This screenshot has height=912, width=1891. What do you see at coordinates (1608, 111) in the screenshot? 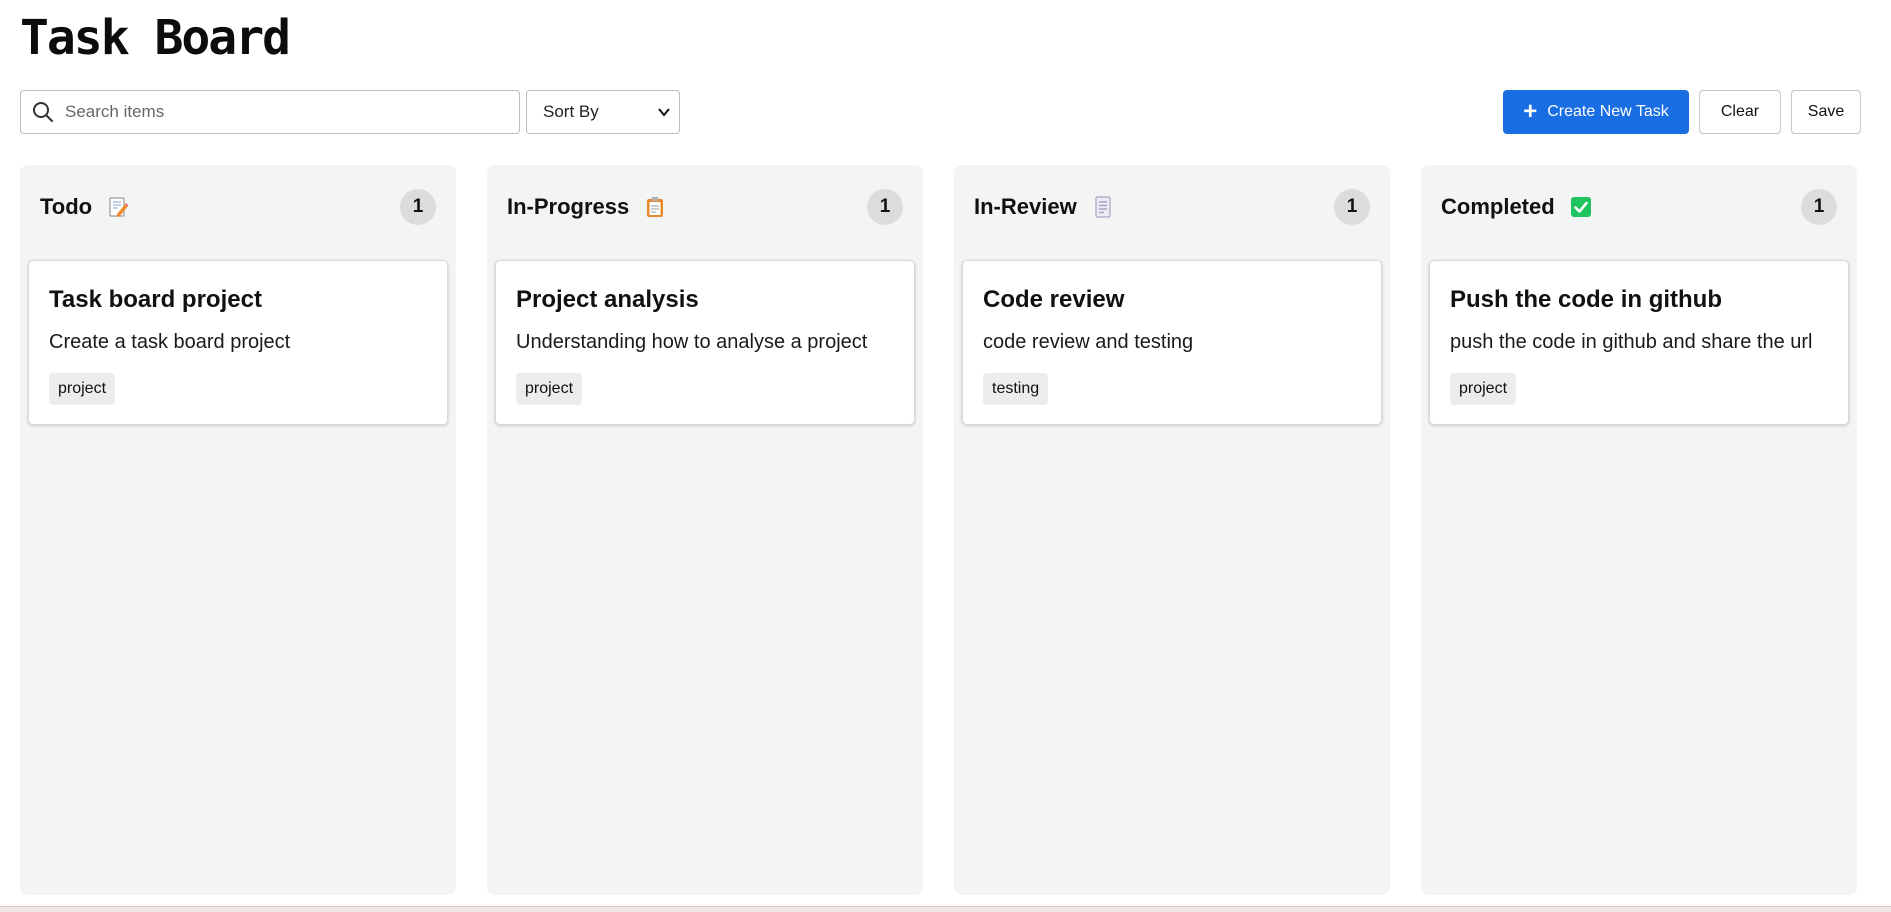
I see `create-new-task-label: Create New Task` at bounding box center [1608, 111].